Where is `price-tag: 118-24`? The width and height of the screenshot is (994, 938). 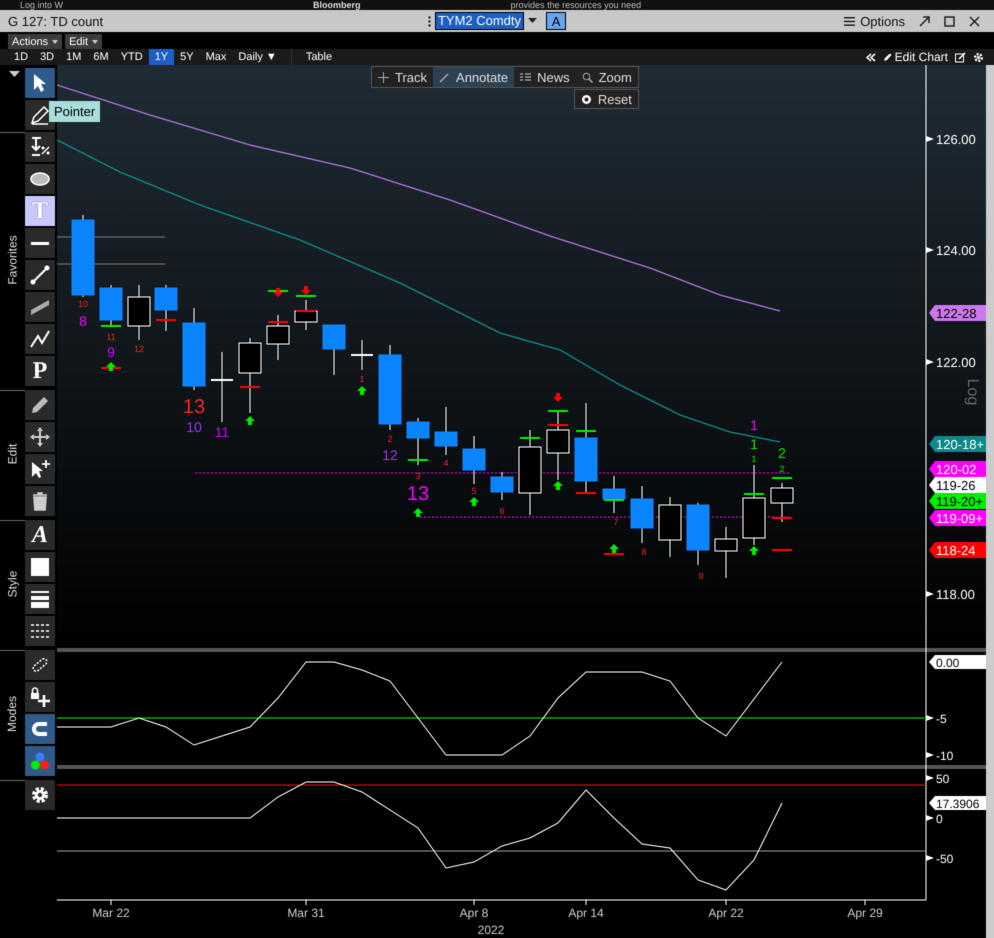 price-tag: 118-24 is located at coordinates (957, 550).